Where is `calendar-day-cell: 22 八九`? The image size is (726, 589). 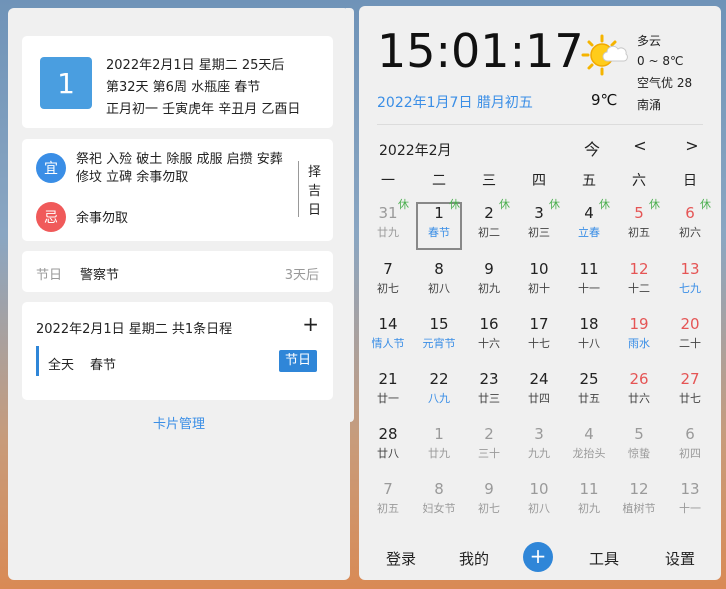 calendar-day-cell: 22 八九 is located at coordinates (439, 392).